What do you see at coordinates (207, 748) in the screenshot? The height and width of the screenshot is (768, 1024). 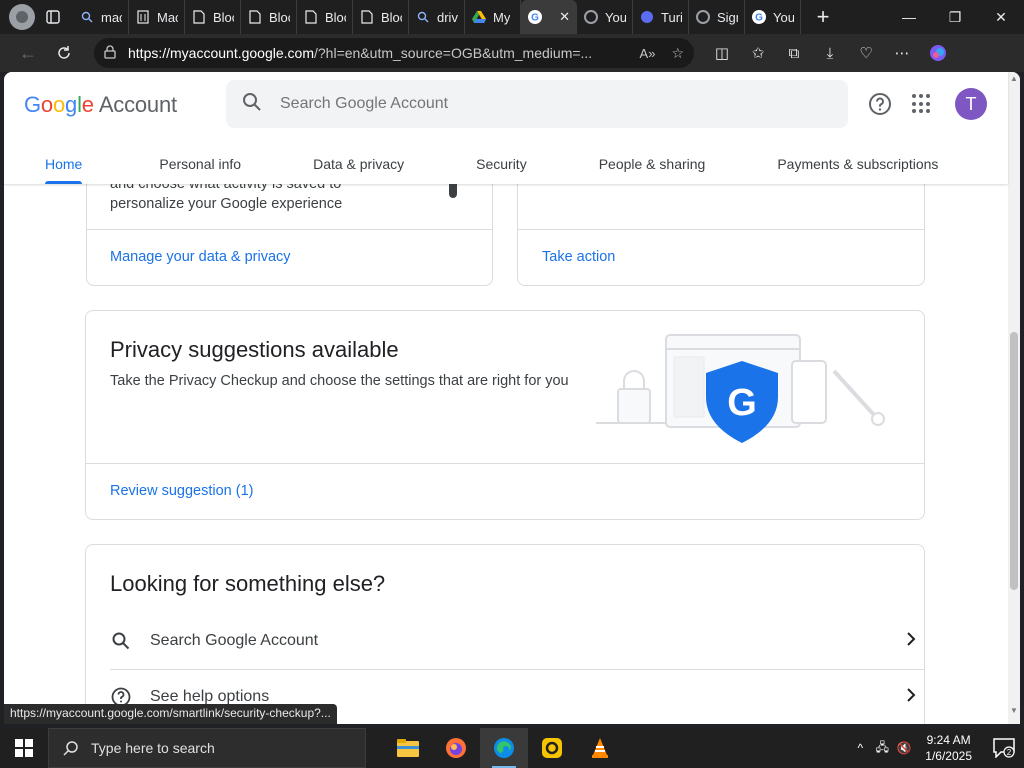 I see `taskbar-search: Type here to search` at bounding box center [207, 748].